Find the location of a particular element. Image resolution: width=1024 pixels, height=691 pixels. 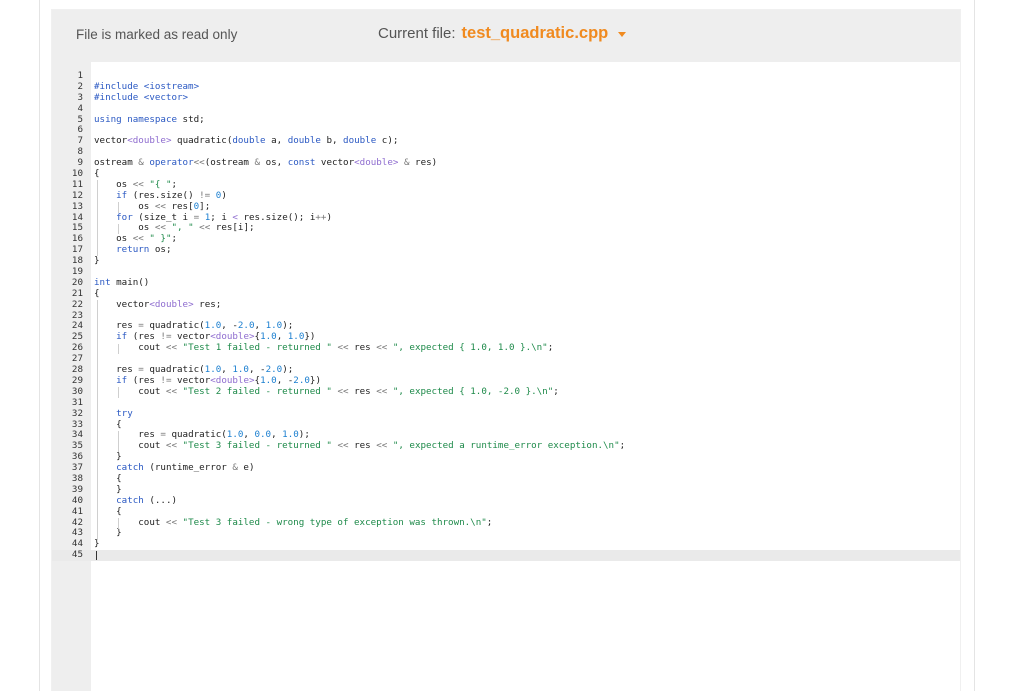

current-file-label: Current file: is located at coordinates (417, 33).